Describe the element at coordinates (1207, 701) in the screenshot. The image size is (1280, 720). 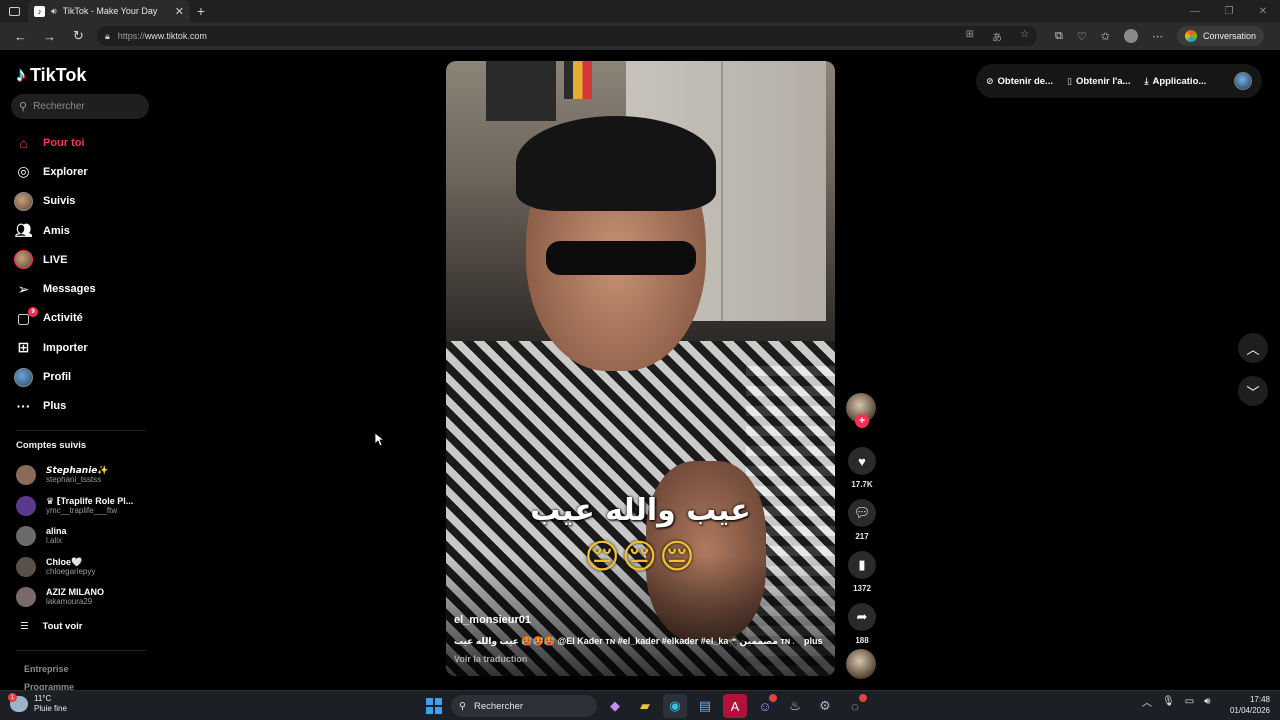
I see `volume-icon: 🔊︎` at that location.